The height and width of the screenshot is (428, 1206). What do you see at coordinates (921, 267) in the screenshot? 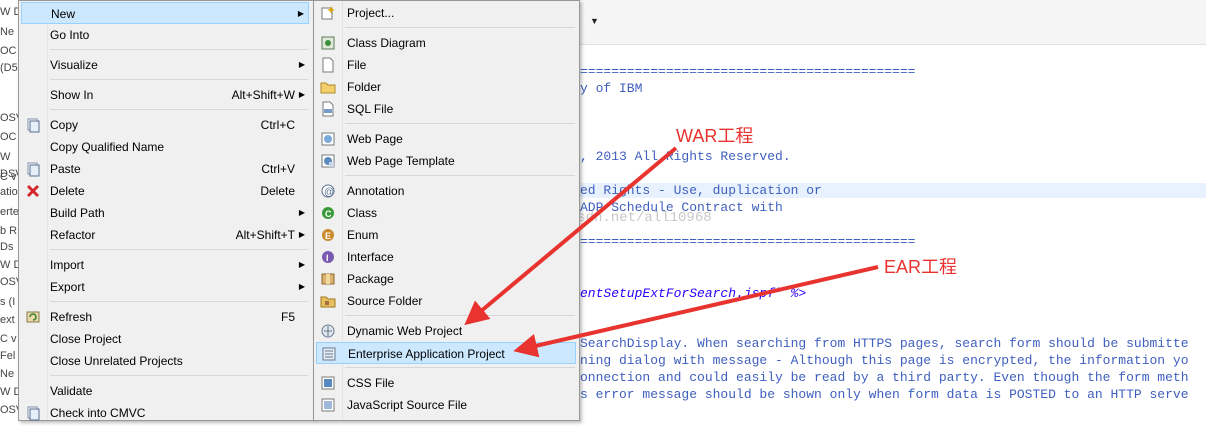
I see `ear-annotation-label: EAR工程` at bounding box center [921, 267].